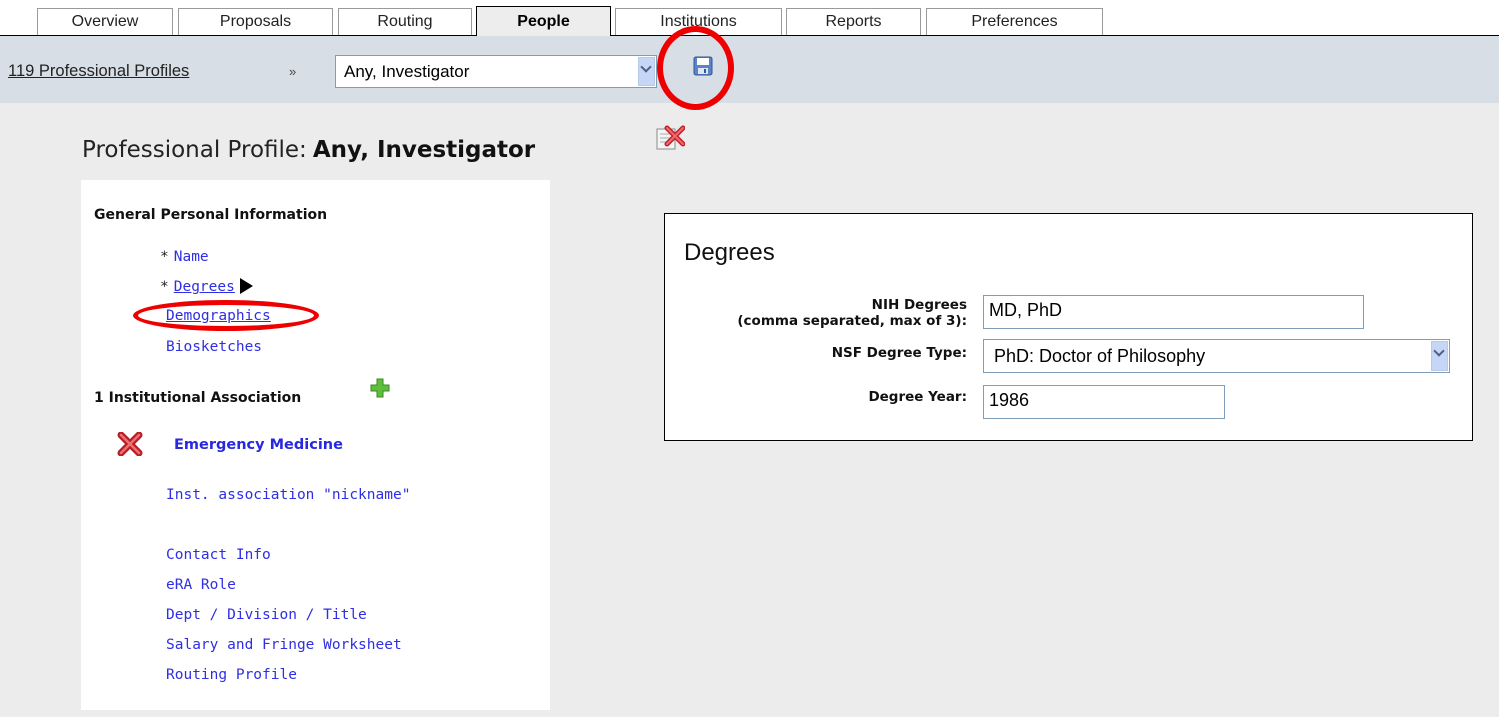  I want to click on nav-salary-fringe: Salary and Fringe Worksheet, so click(284, 645).